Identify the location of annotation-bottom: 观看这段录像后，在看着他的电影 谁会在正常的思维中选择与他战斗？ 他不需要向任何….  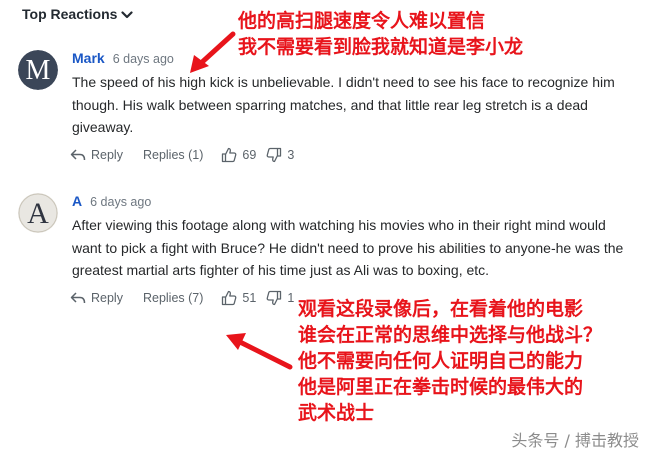
(450, 361).